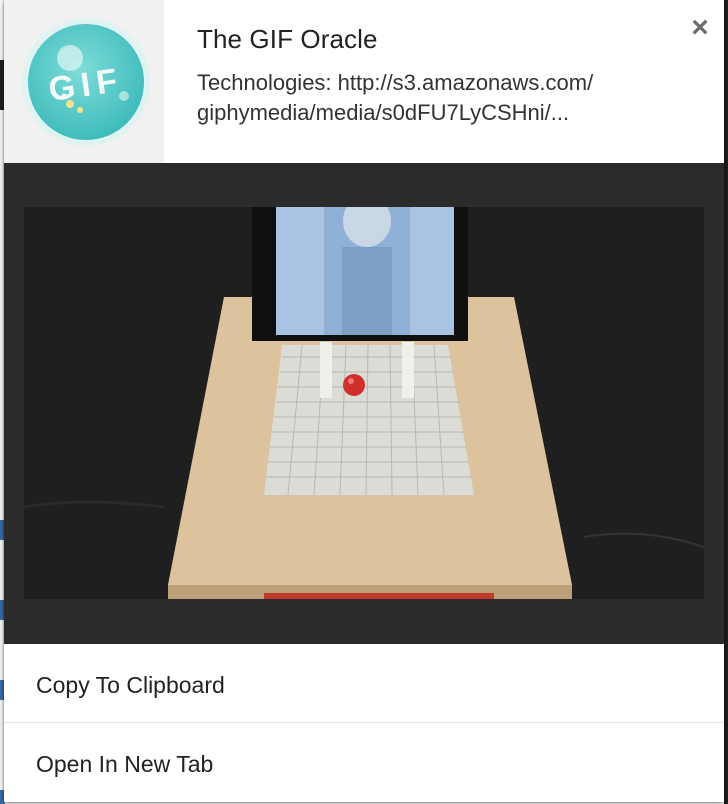  Describe the element at coordinates (726, 402) in the screenshot. I see `background-page-edge-right` at that location.